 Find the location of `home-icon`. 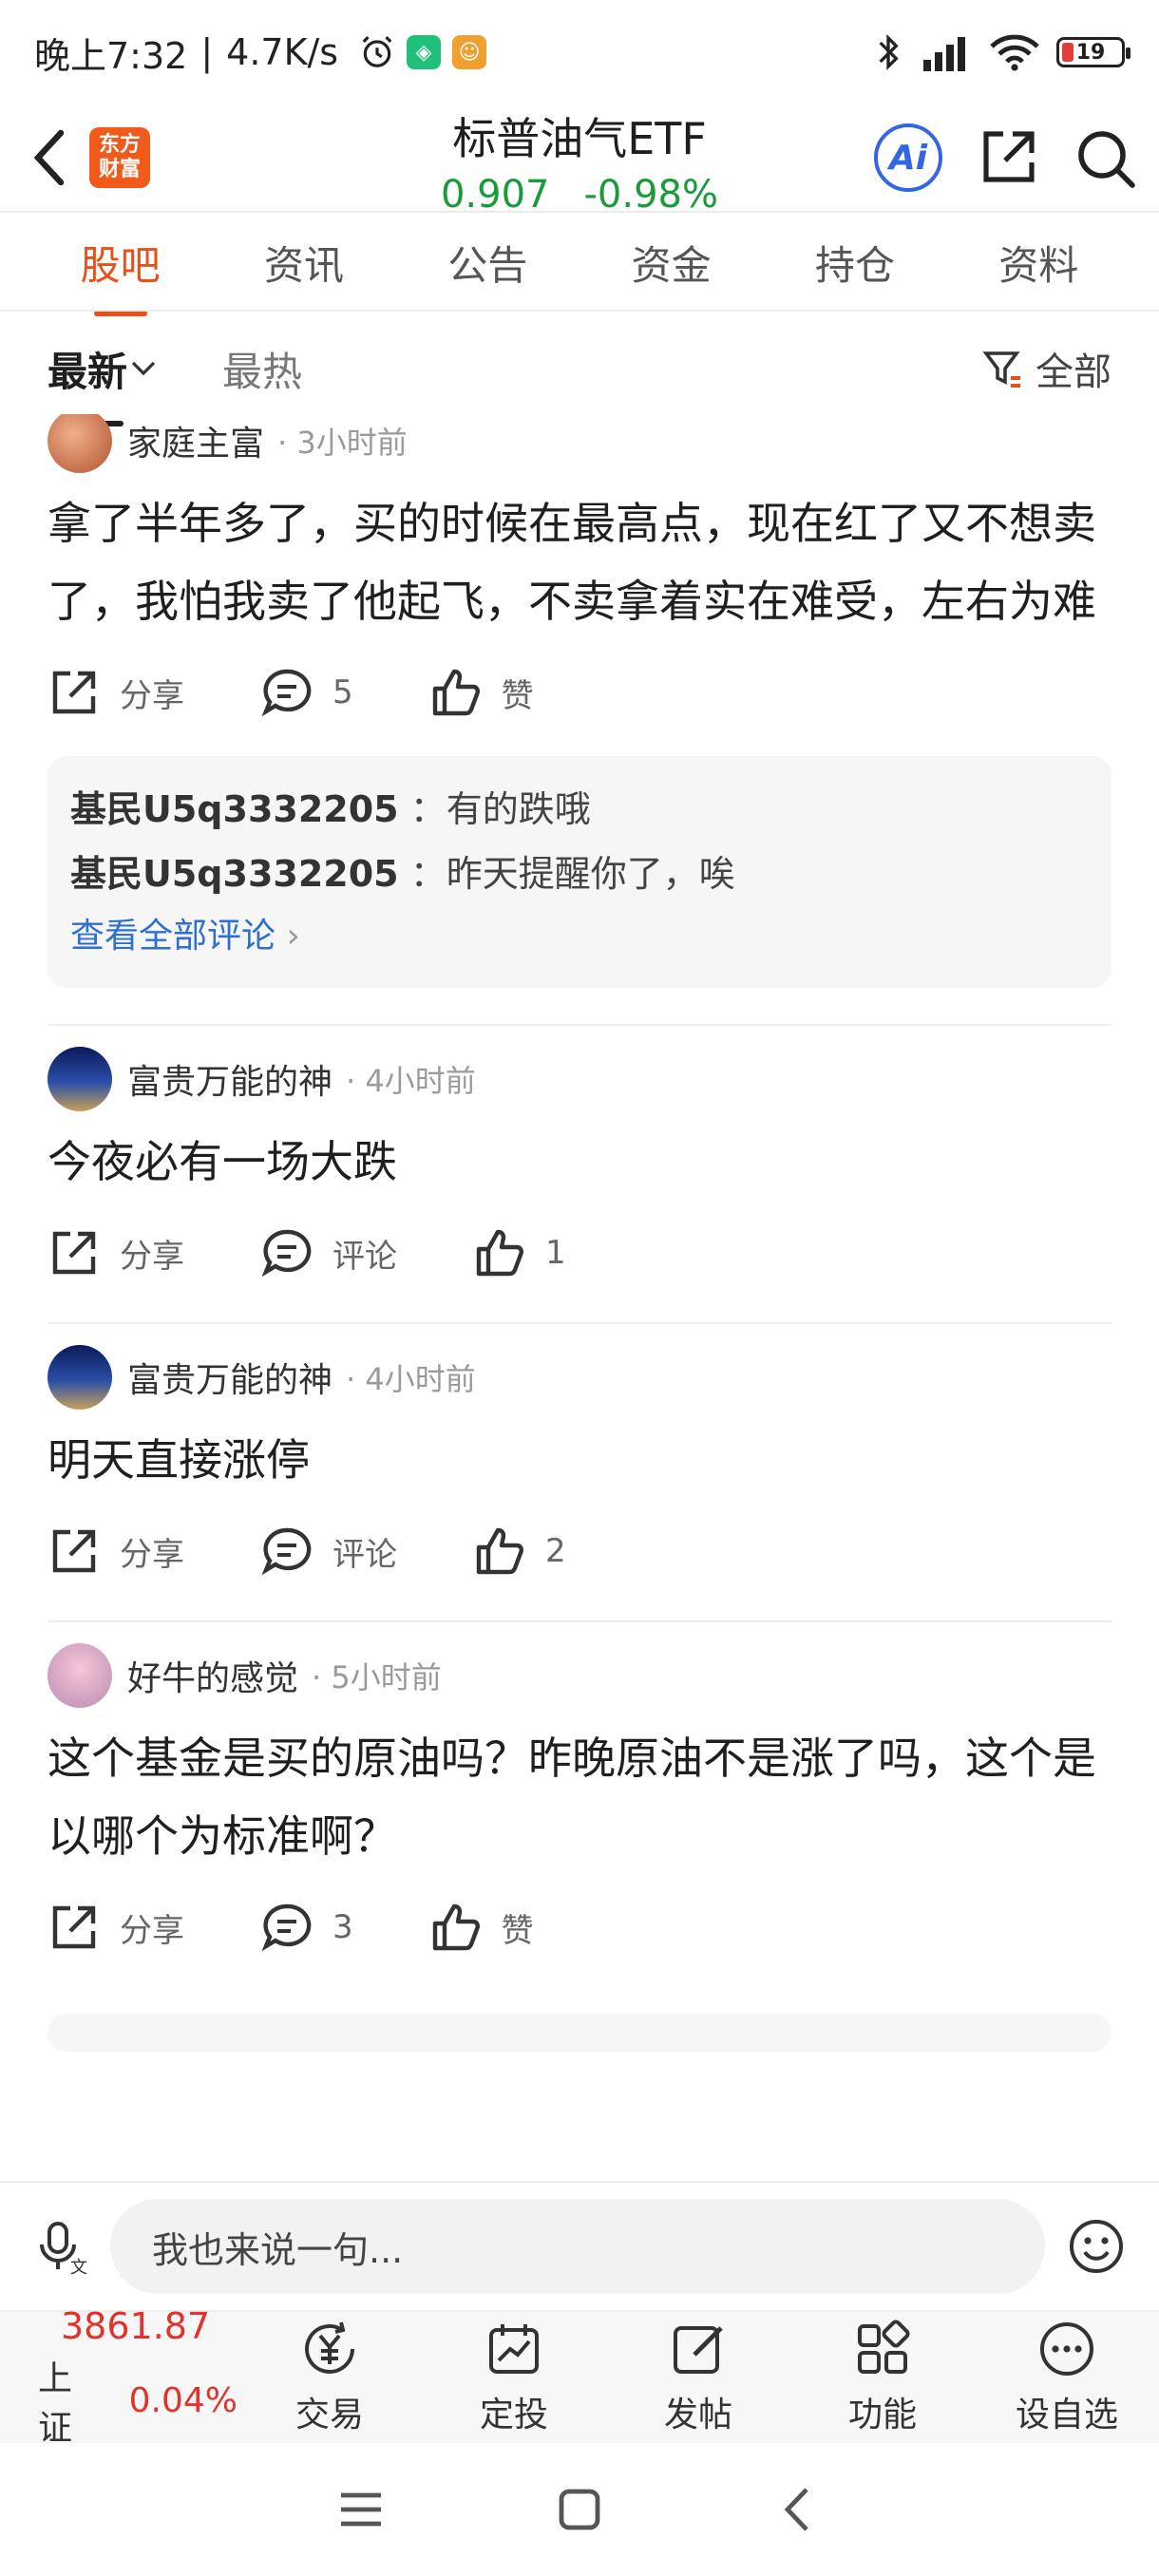

home-icon is located at coordinates (579, 2509).